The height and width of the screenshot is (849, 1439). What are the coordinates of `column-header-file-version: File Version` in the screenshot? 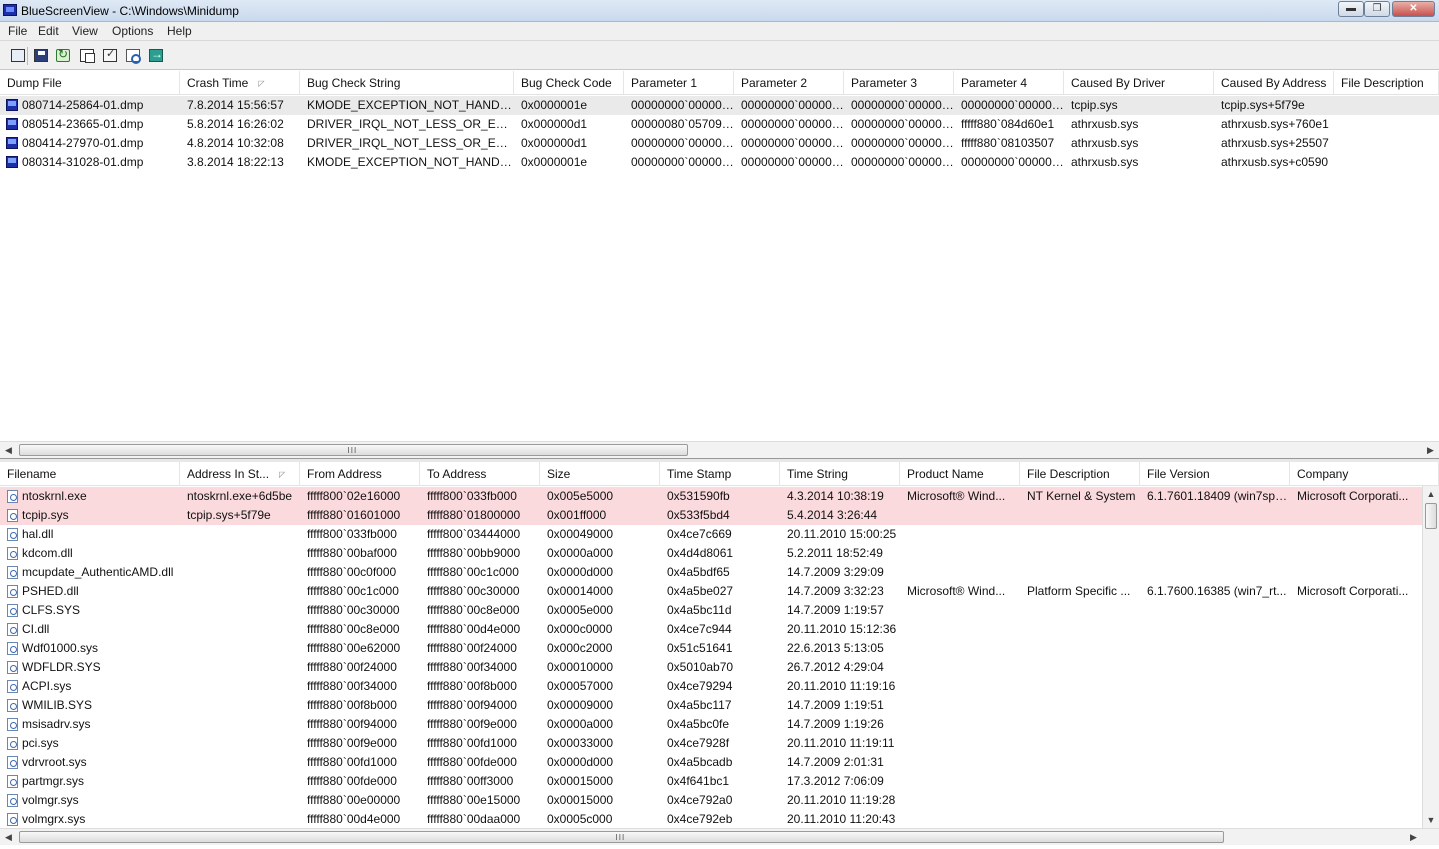 It's located at (1215, 474).